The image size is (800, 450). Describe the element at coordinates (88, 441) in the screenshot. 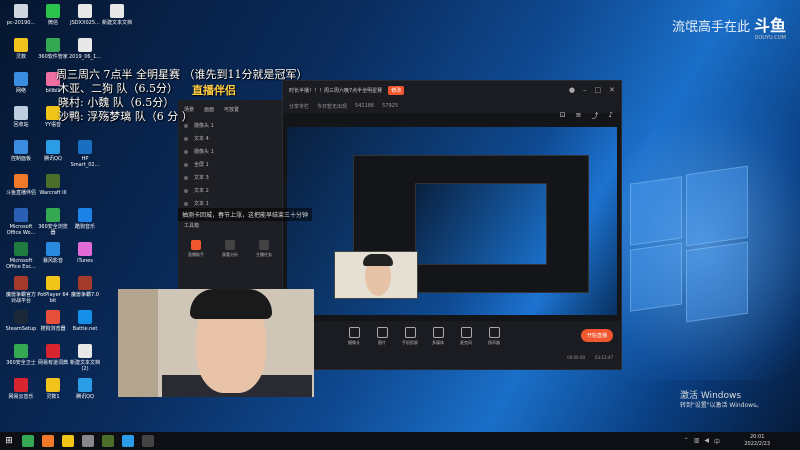

I see `explorer-icon` at that location.